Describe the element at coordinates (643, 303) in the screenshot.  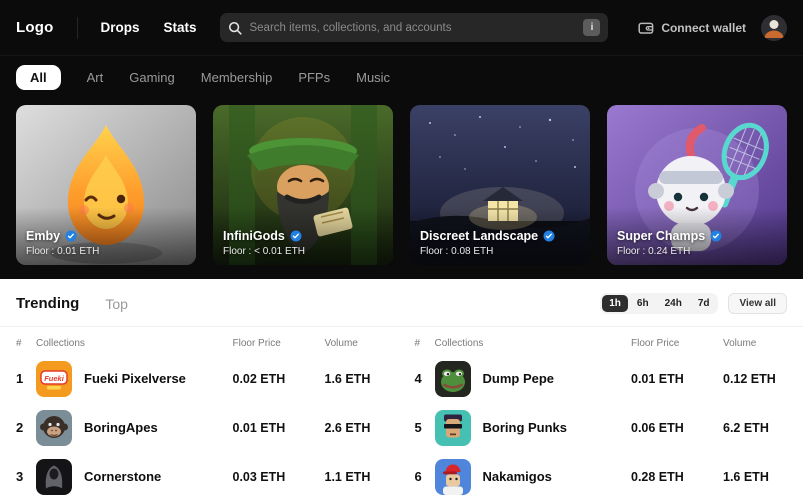
I see `time-filter-6h: 6h` at that location.